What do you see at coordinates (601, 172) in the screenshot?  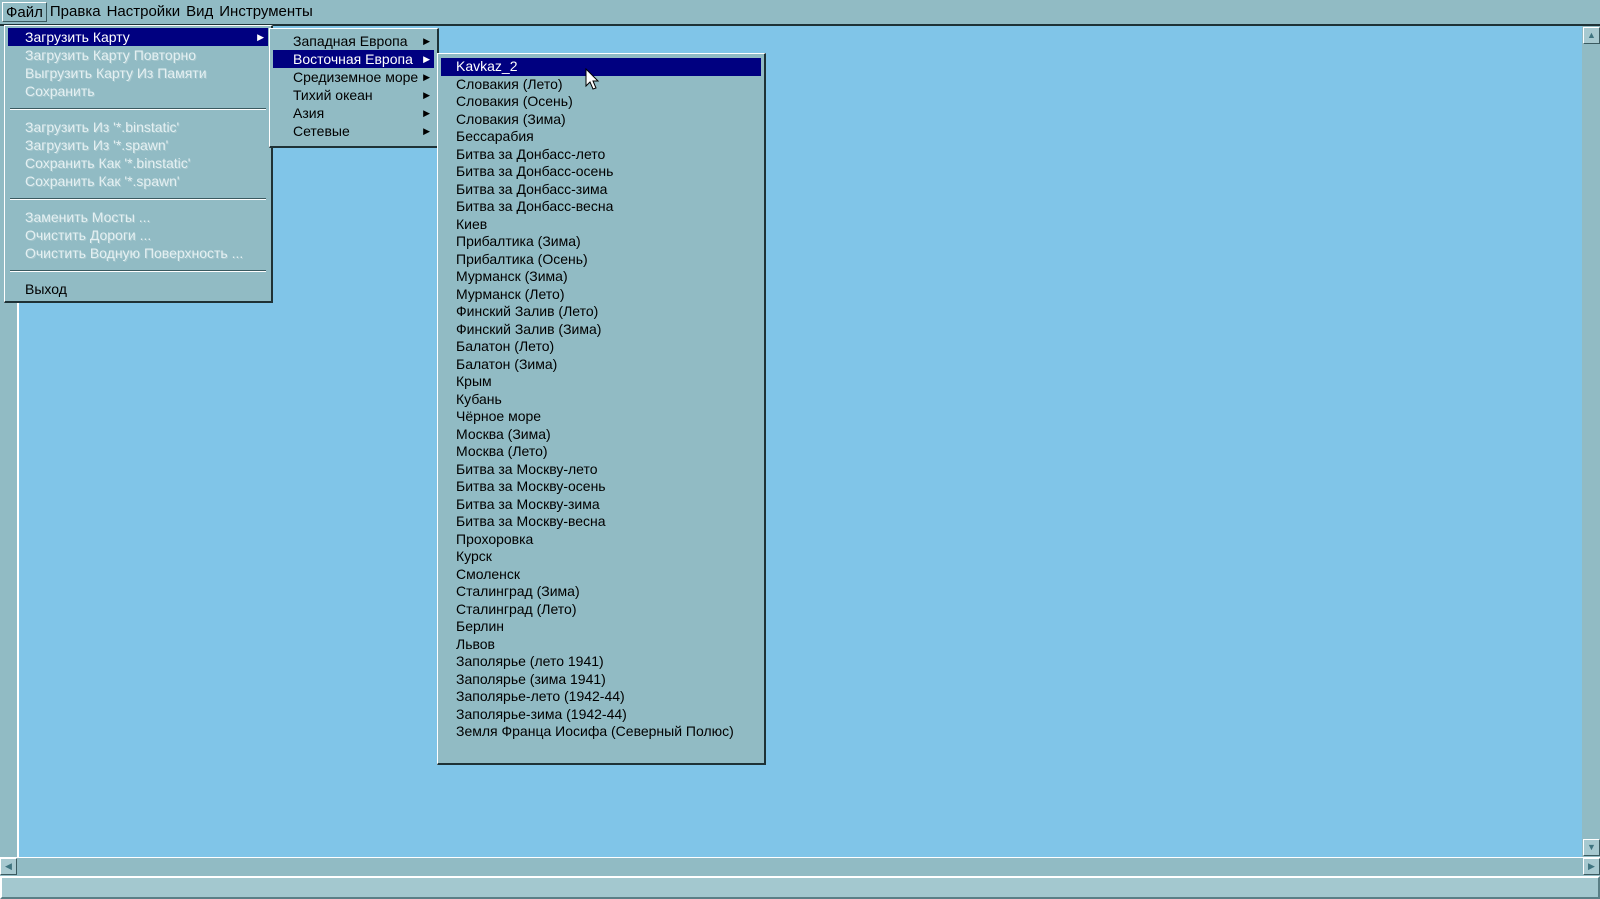 I see `map-item: Битва за Донбасс-осень` at bounding box center [601, 172].